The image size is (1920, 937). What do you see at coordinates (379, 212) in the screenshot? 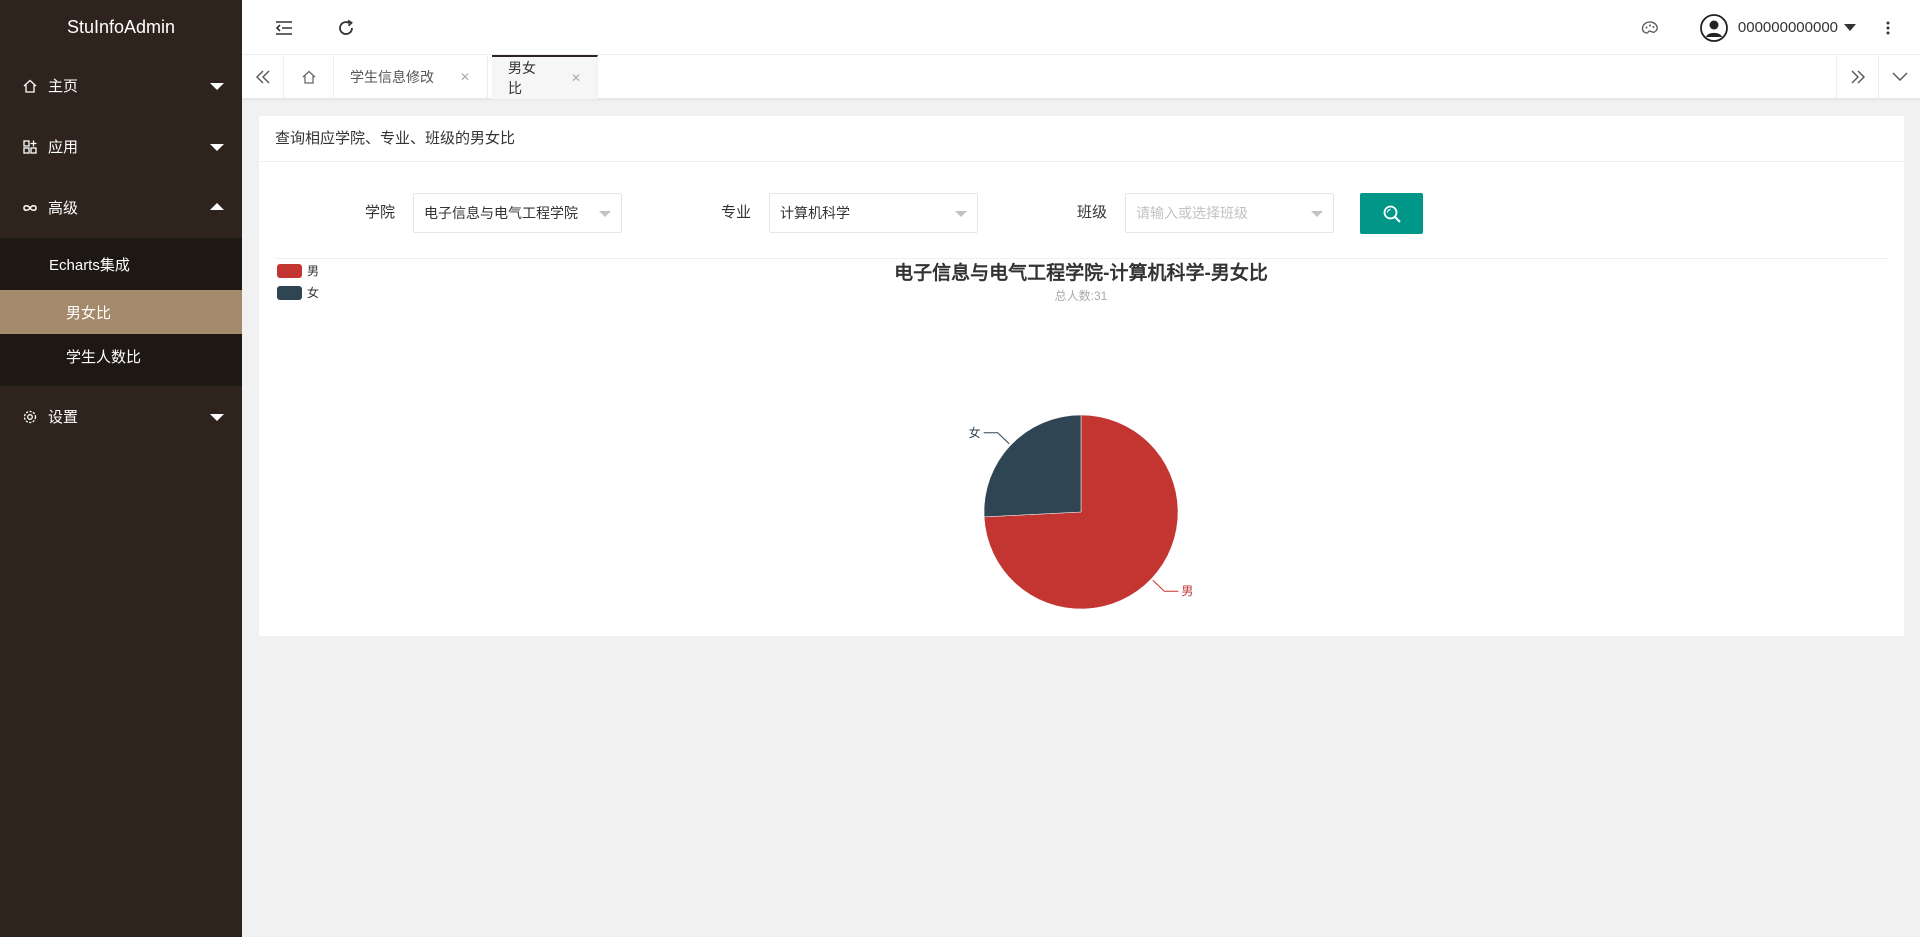
I see `college-label: 学院` at bounding box center [379, 212].